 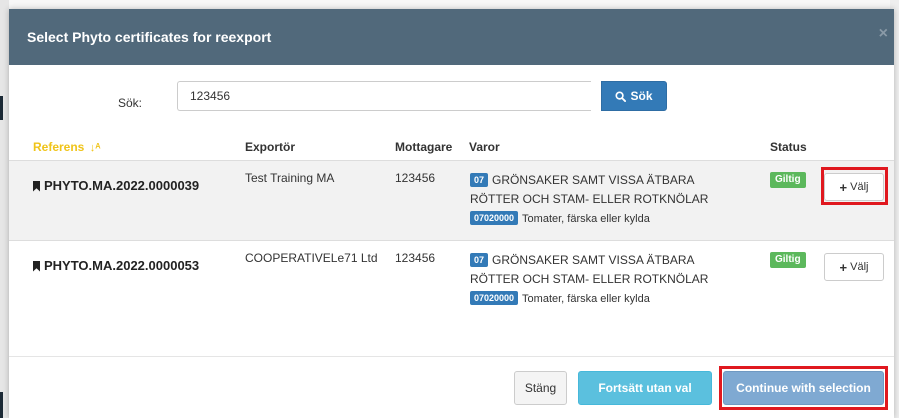 What do you see at coordinates (149, 37) in the screenshot?
I see `modal-title: Select Phyto certificates for reexport` at bounding box center [149, 37].